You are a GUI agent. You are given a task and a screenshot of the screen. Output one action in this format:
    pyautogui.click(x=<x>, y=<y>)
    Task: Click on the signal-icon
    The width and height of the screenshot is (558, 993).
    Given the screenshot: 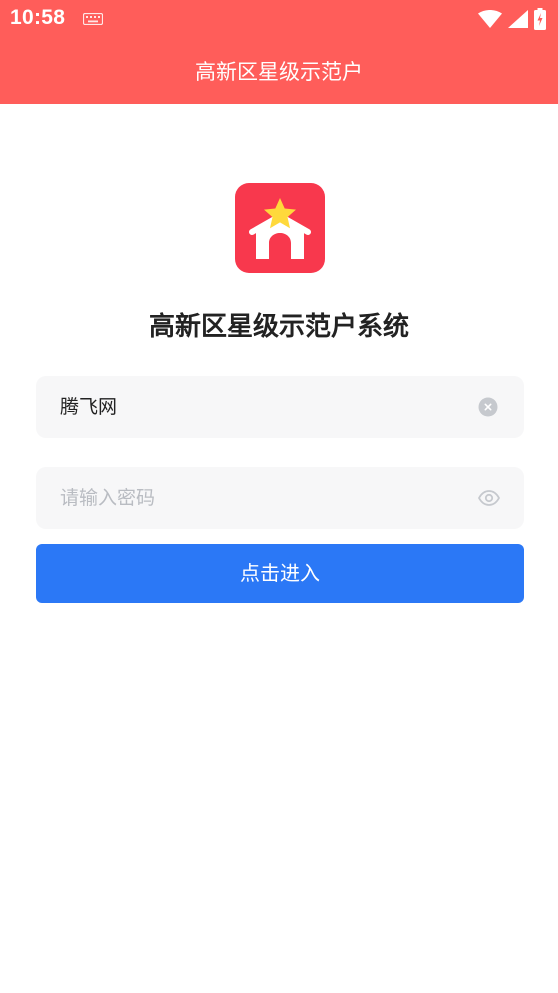 What is the action you would take?
    pyautogui.click(x=518, y=19)
    